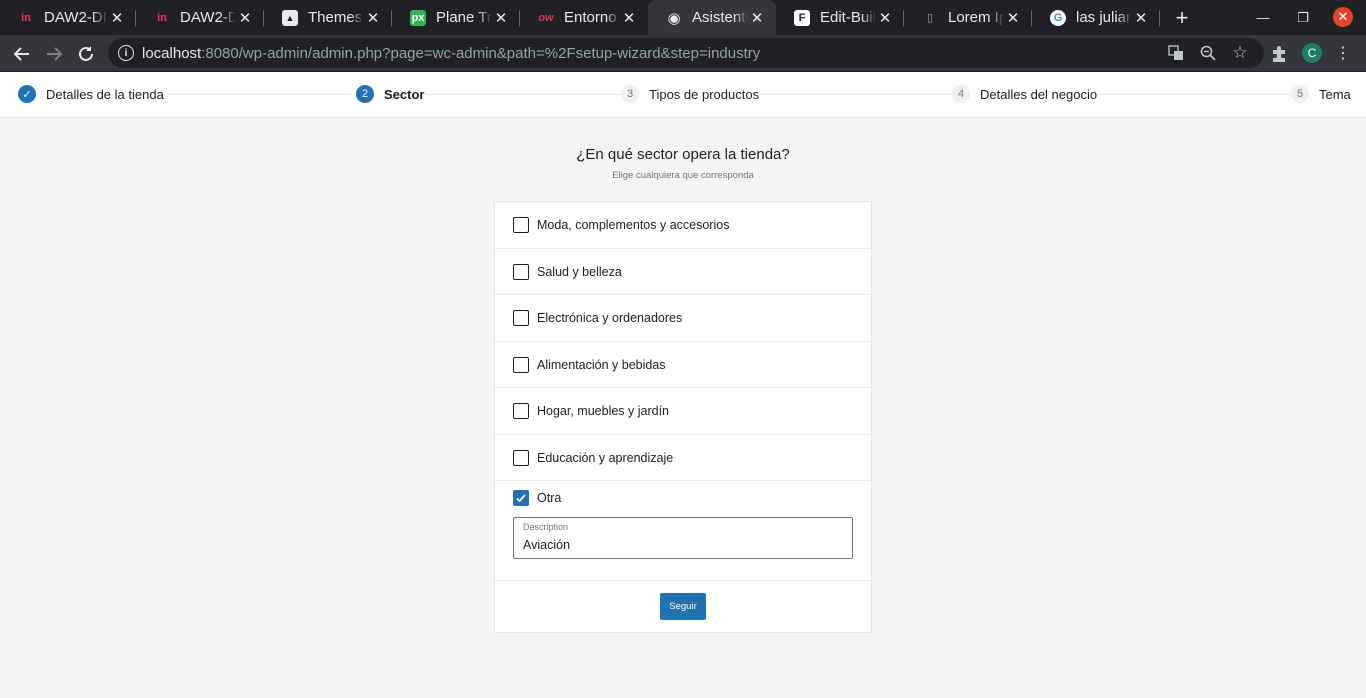  Describe the element at coordinates (579, 271) in the screenshot. I see `option-label: Salud y belleza` at that location.